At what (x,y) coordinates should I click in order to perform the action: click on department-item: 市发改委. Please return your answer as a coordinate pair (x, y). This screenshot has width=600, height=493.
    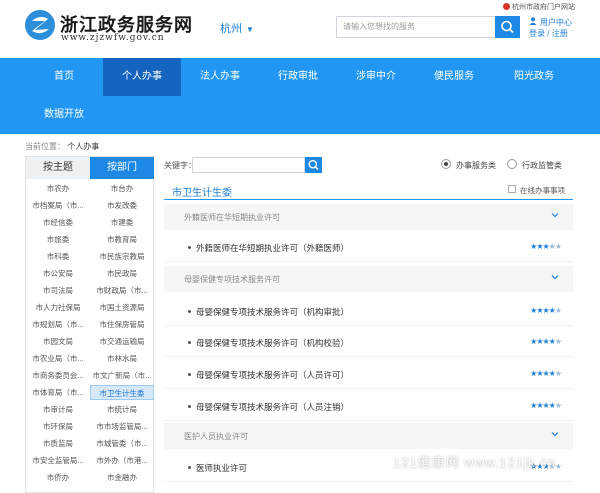
    Looking at the image, I should click on (122, 205).